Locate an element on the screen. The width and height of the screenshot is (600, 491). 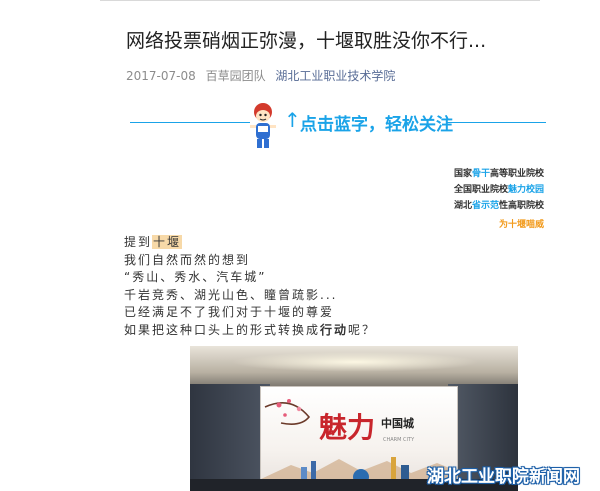
photo-wall-left is located at coordinates (230, 437).